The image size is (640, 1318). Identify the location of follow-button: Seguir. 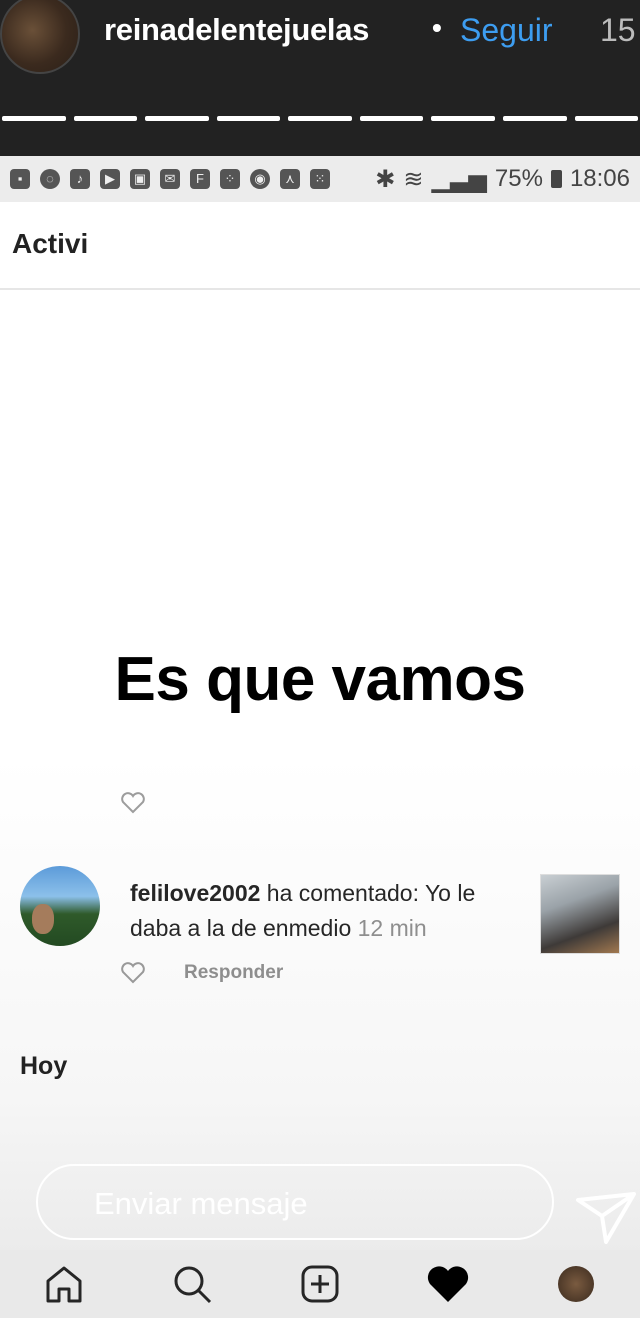
(506, 30).